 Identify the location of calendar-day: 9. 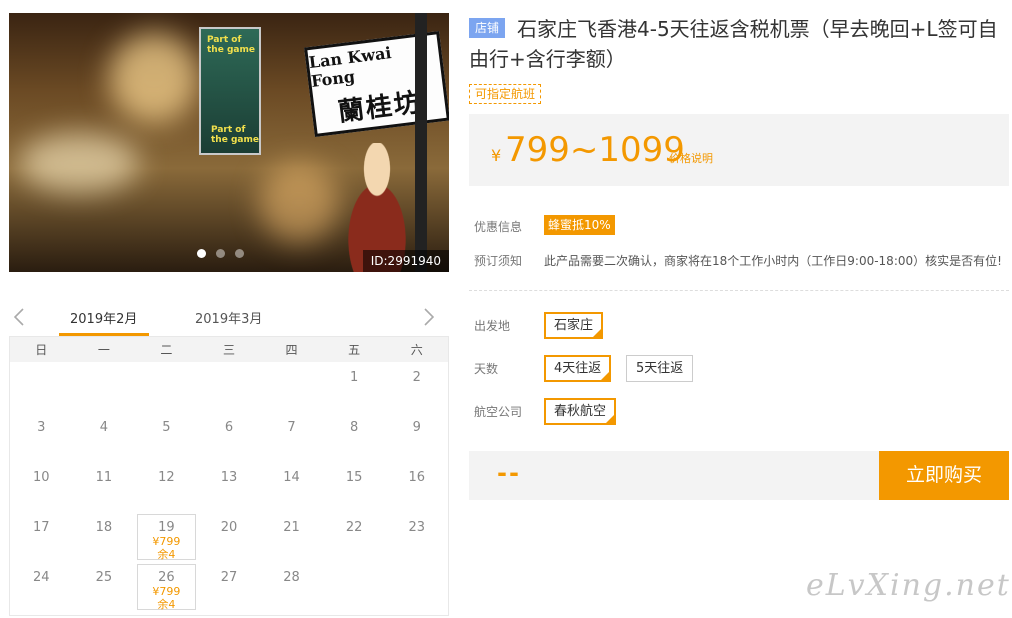
(416, 437).